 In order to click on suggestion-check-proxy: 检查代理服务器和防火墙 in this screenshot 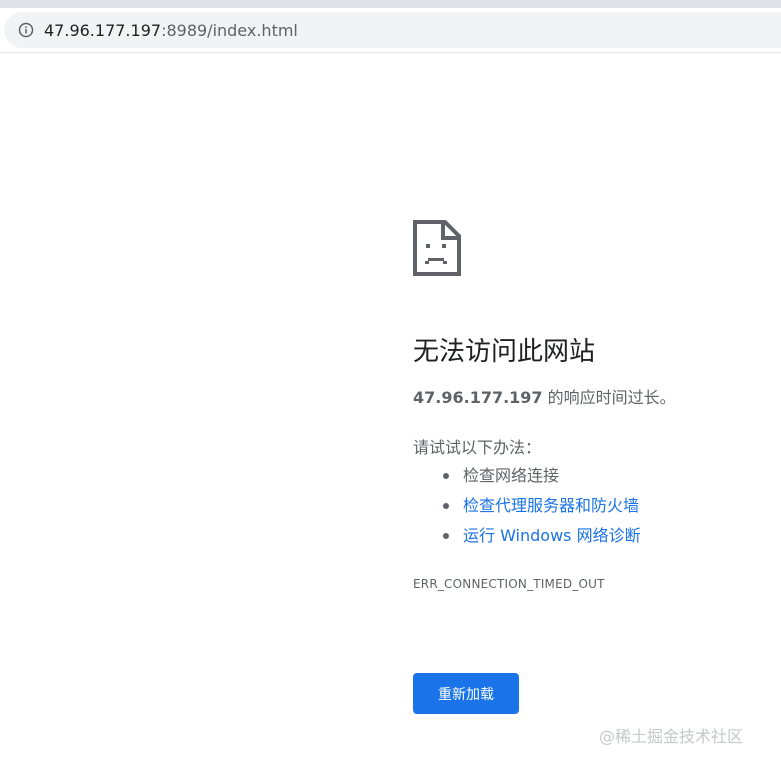, I will do `click(608, 506)`.